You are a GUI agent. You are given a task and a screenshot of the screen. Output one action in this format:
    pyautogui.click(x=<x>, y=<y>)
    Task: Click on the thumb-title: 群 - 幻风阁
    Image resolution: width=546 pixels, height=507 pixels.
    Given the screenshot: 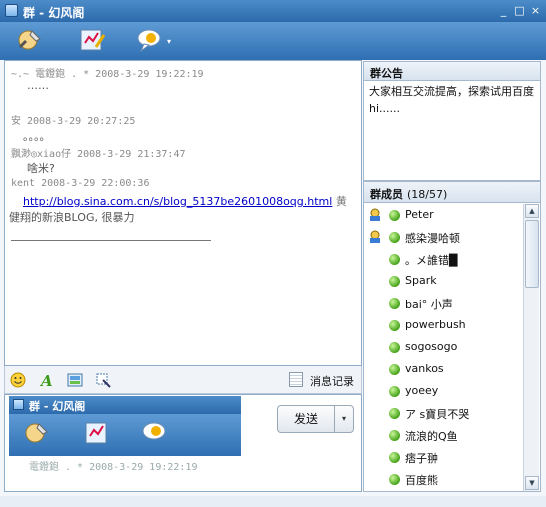 What is the action you would take?
    pyautogui.click(x=57, y=406)
    